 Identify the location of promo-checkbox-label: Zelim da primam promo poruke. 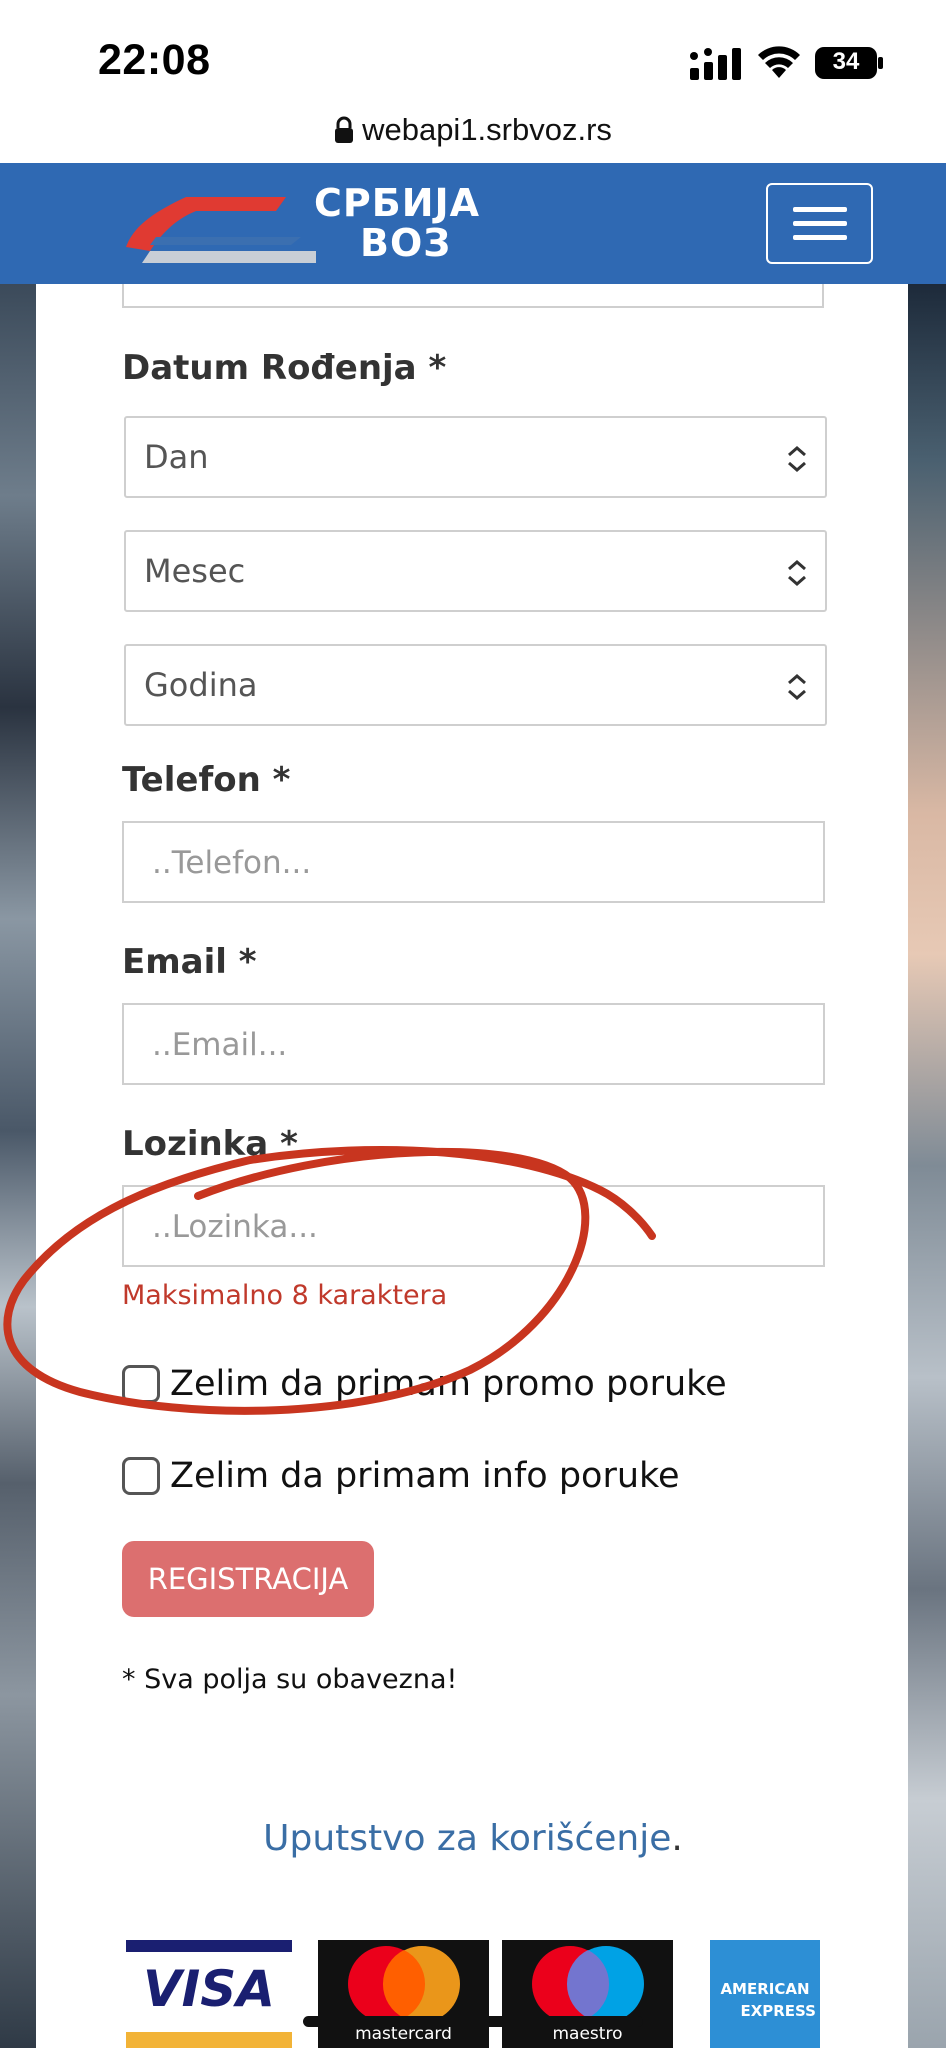
(448, 1384).